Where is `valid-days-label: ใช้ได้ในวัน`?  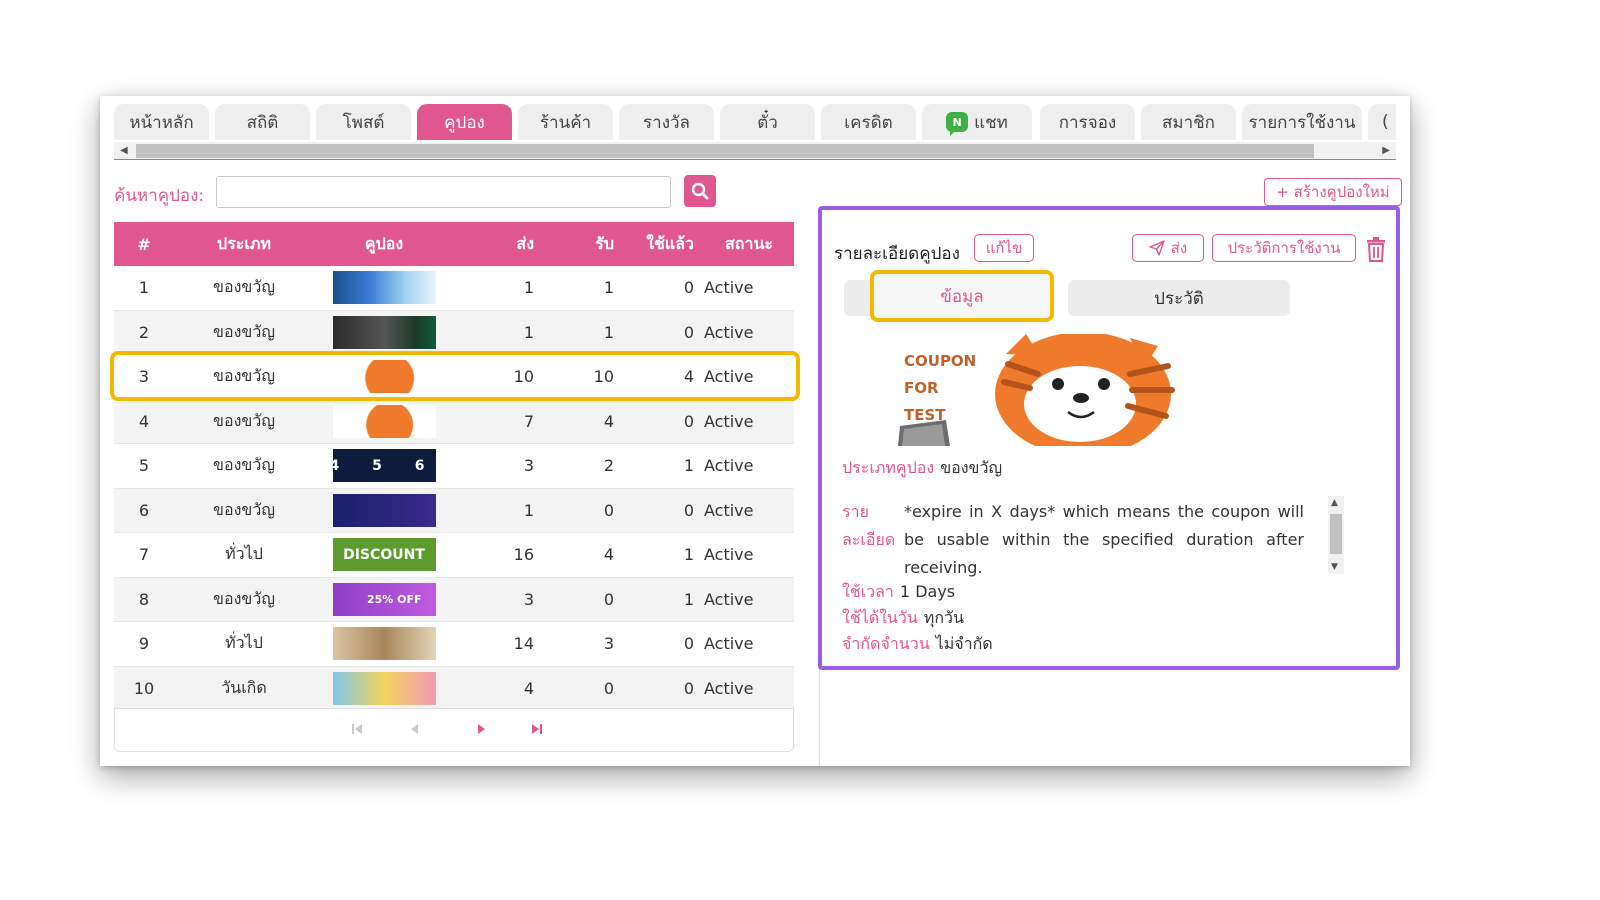 valid-days-label: ใช้ได้ในวัน is located at coordinates (880, 617).